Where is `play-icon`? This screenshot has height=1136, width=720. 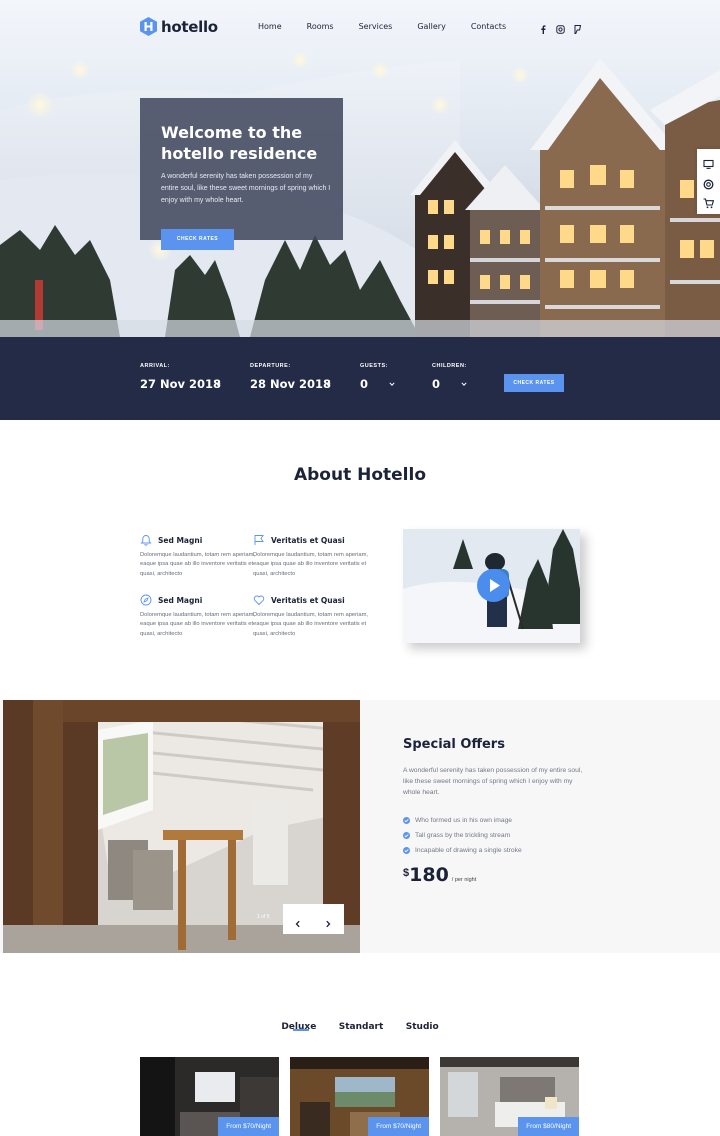 play-icon is located at coordinates (495, 585).